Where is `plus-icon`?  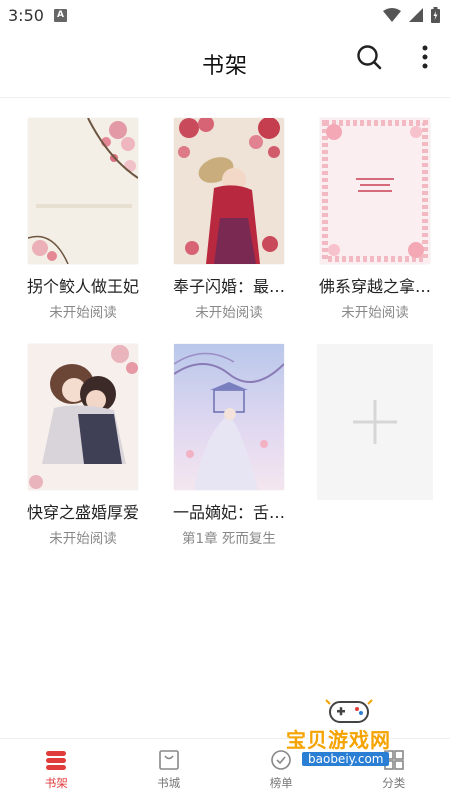 plus-icon is located at coordinates (375, 422).